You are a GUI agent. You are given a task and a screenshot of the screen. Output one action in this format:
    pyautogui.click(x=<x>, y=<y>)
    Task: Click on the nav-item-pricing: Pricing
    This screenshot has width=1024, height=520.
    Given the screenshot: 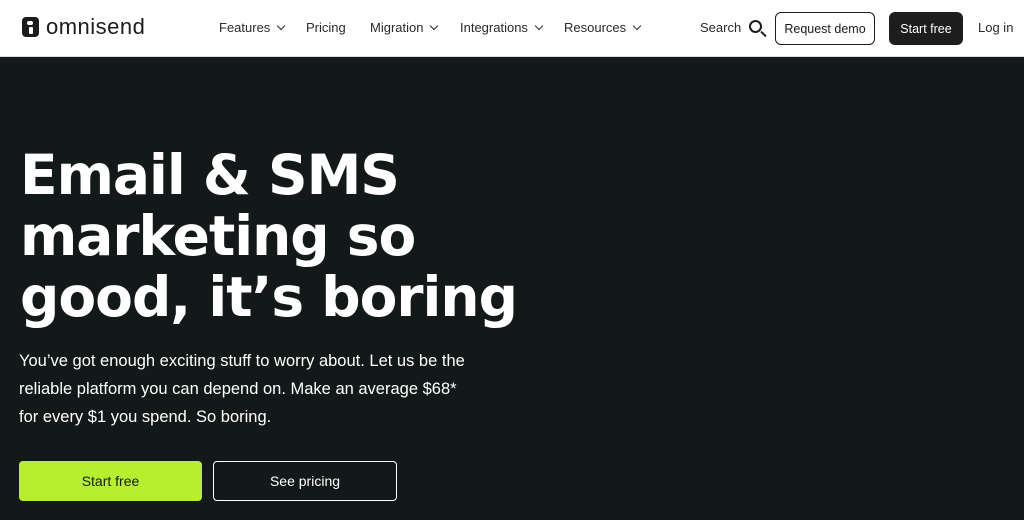 What is the action you would take?
    pyautogui.click(x=326, y=27)
    